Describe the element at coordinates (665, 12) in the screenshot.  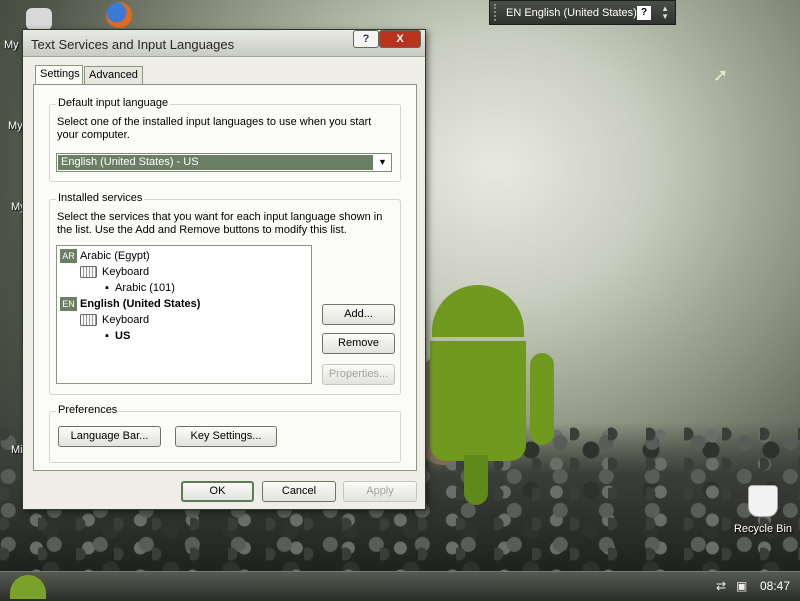
I see `language-bar-options-icon: ▲ ▼` at that location.